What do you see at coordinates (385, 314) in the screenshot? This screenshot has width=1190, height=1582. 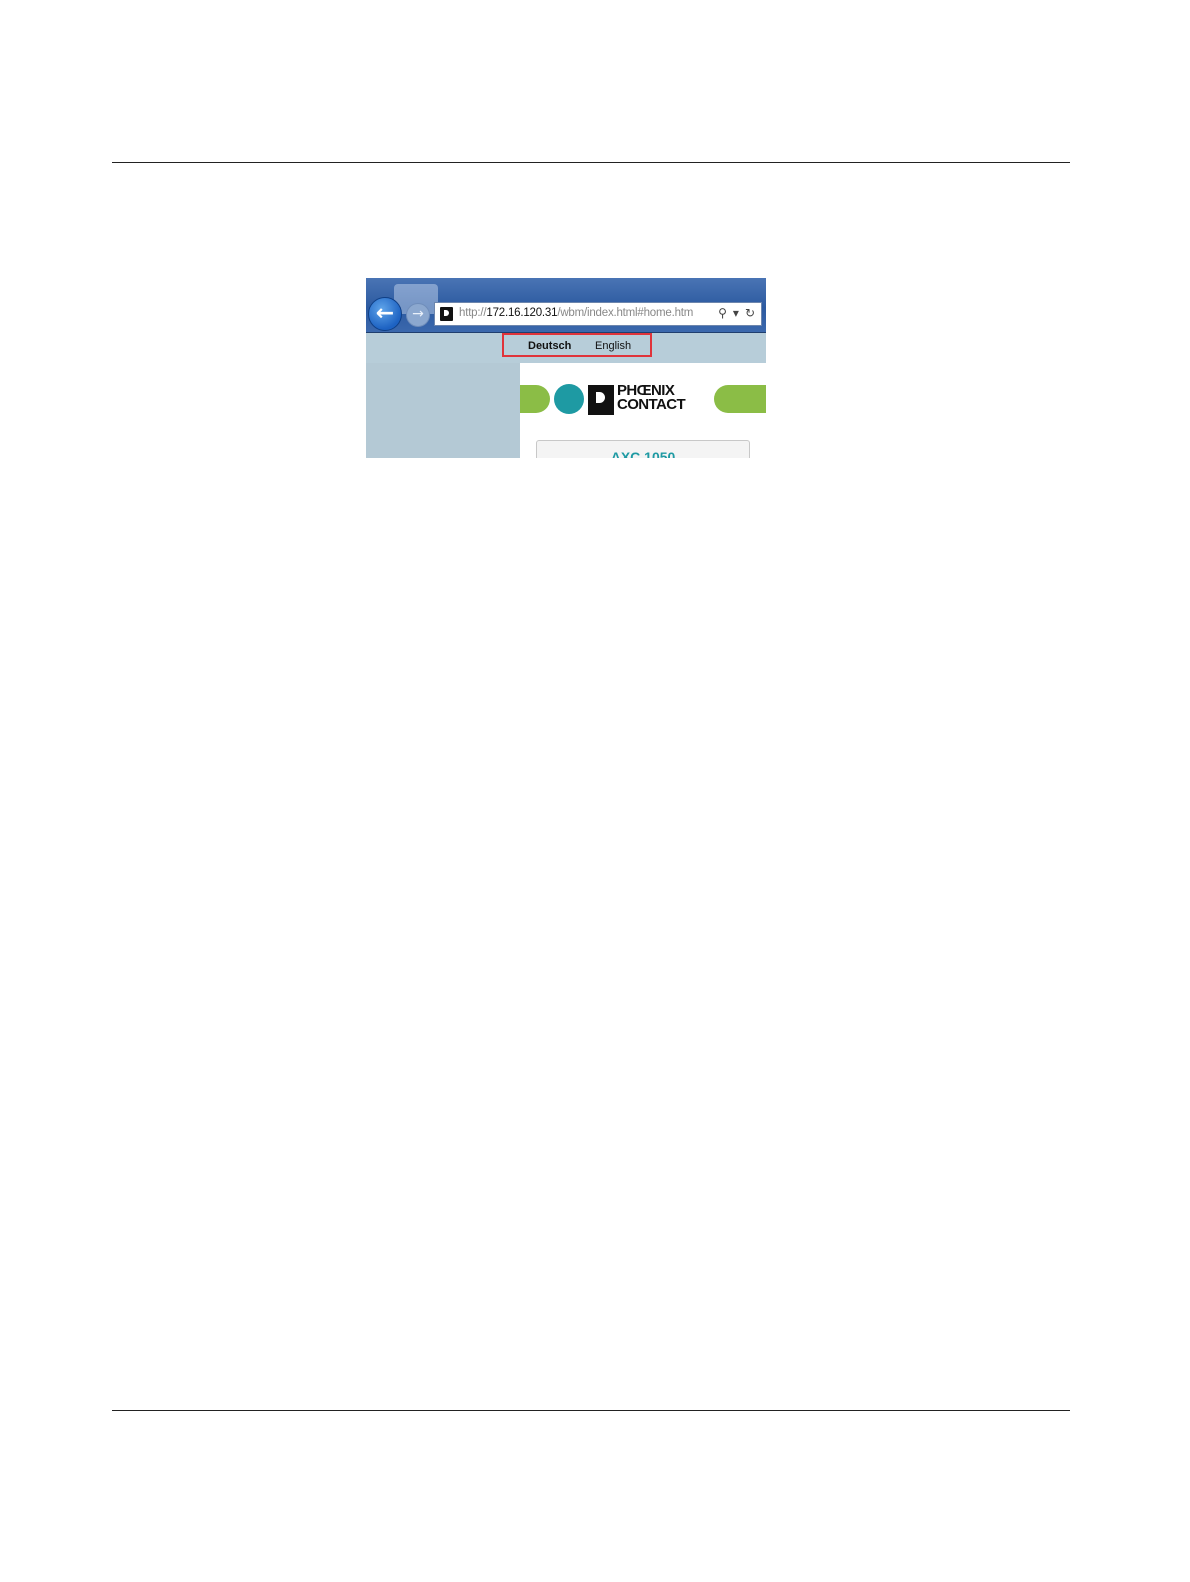 I see `back-button: ←` at bounding box center [385, 314].